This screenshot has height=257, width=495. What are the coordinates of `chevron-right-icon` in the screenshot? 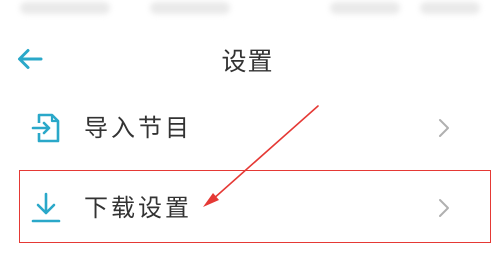 It's located at (444, 128).